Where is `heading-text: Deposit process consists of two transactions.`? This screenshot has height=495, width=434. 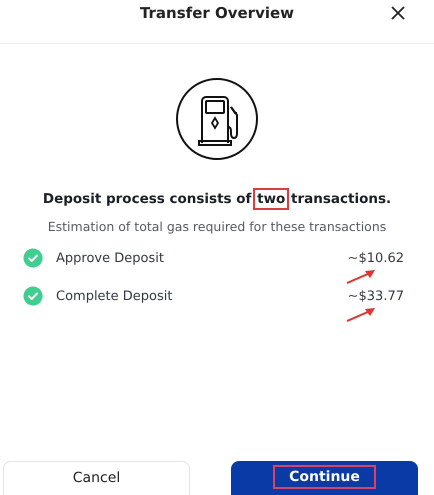
heading-text: Deposit process consists of two transactions. is located at coordinates (217, 199).